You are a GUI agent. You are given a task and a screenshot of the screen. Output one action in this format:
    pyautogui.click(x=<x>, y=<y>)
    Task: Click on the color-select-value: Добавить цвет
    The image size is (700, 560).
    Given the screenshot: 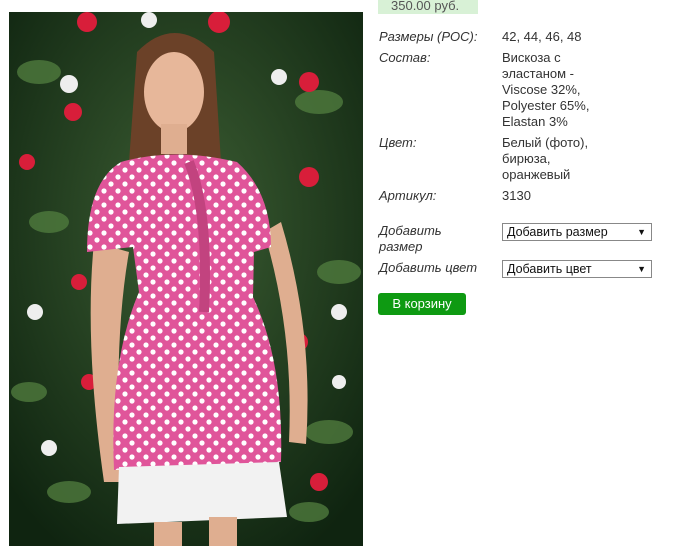 What is the action you would take?
    pyautogui.click(x=549, y=269)
    